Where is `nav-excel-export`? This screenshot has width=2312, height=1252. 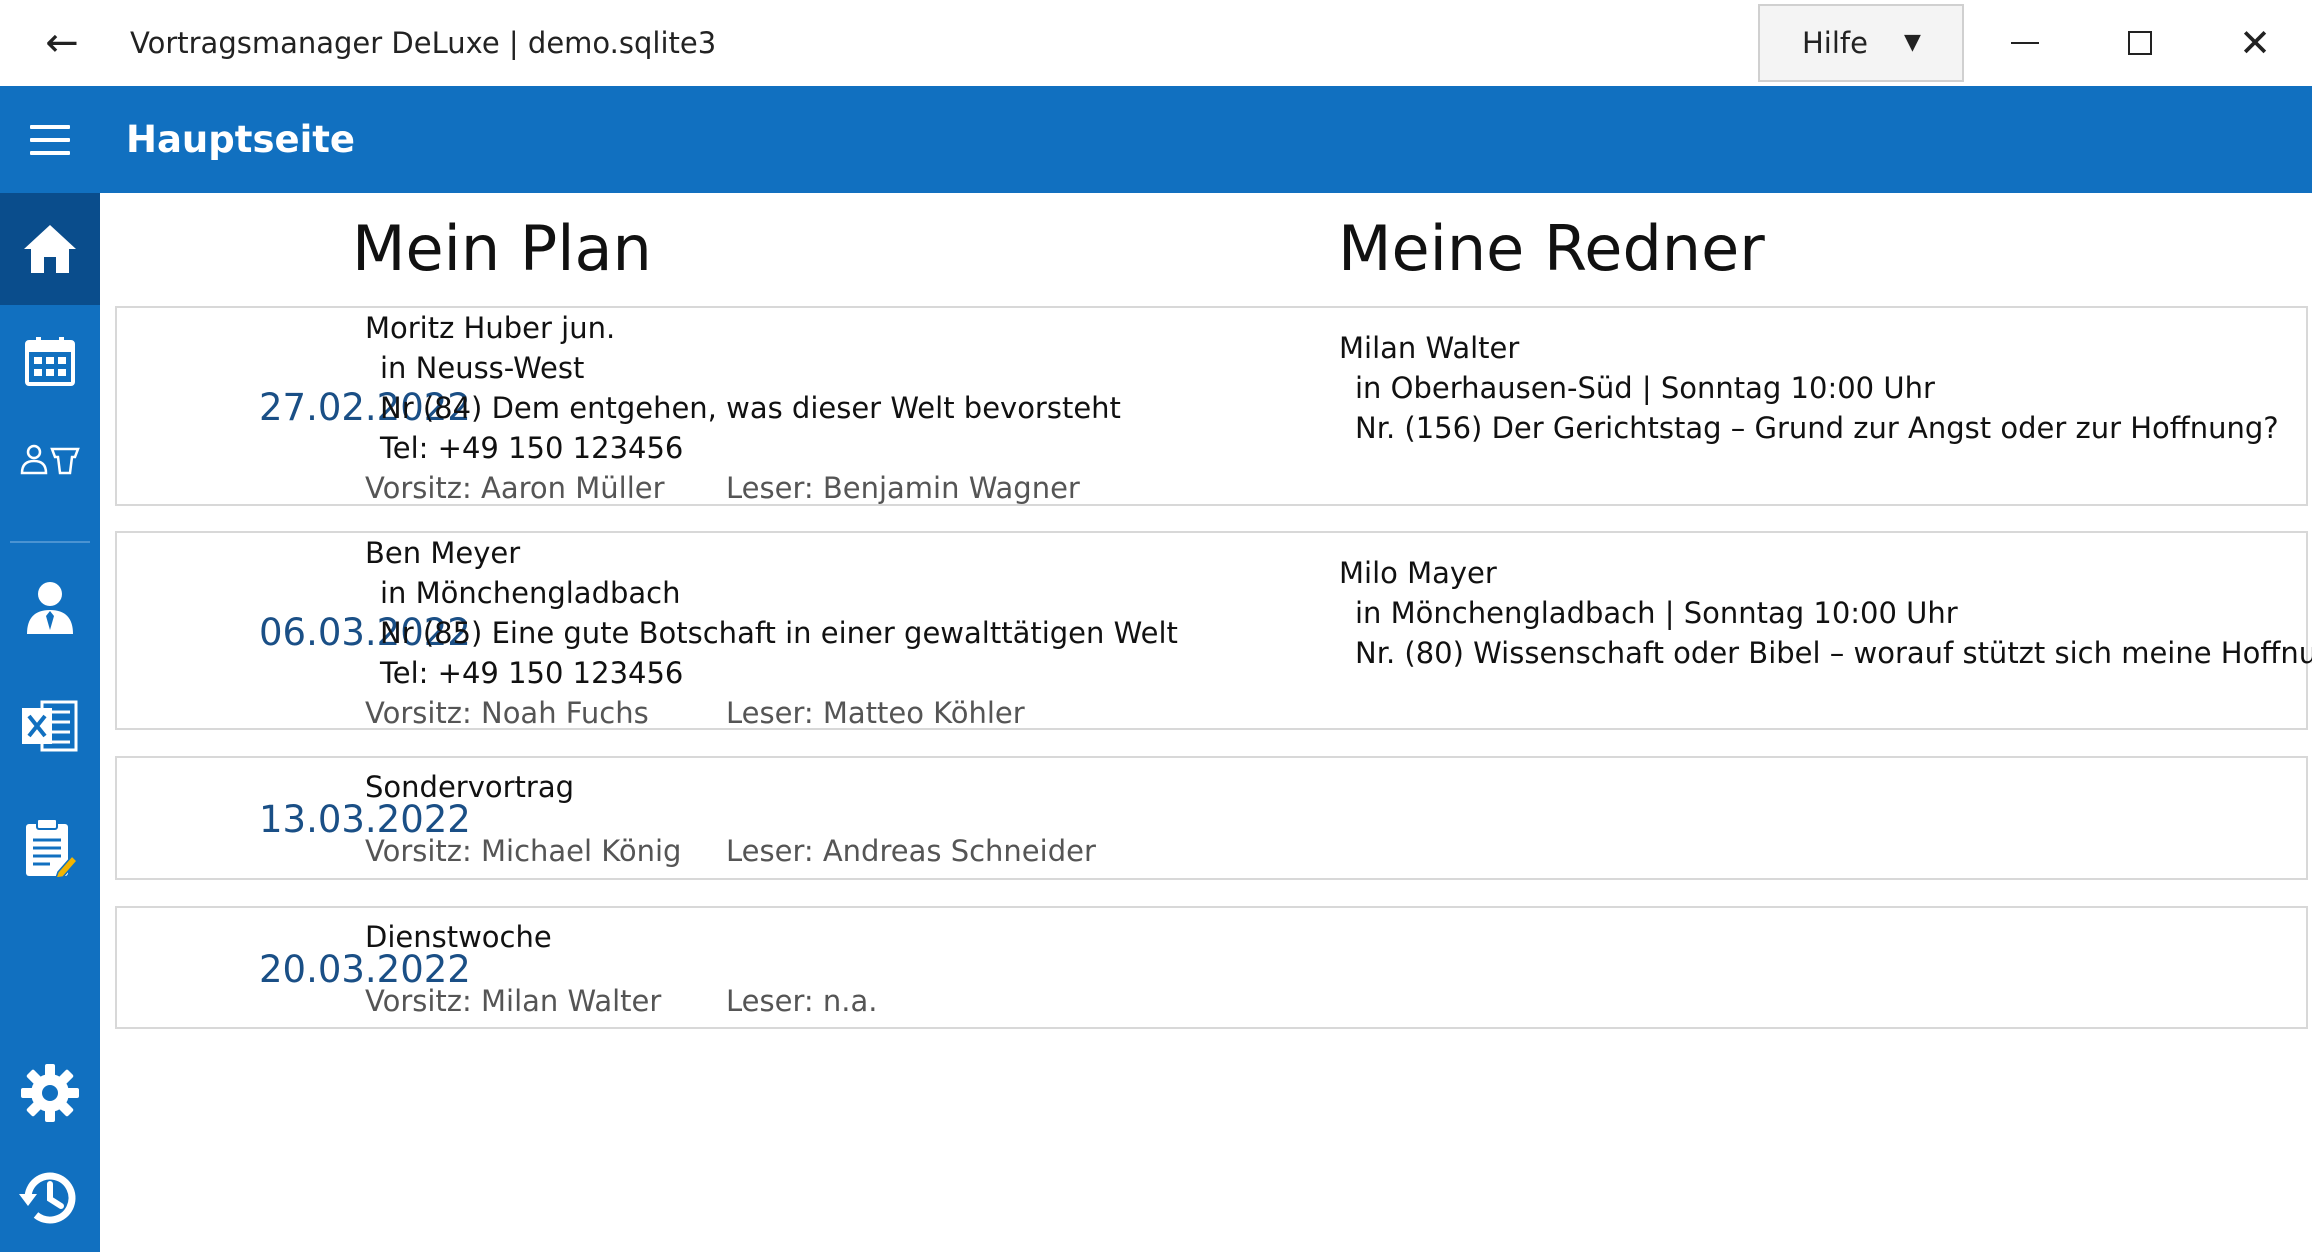 nav-excel-export is located at coordinates (50, 726).